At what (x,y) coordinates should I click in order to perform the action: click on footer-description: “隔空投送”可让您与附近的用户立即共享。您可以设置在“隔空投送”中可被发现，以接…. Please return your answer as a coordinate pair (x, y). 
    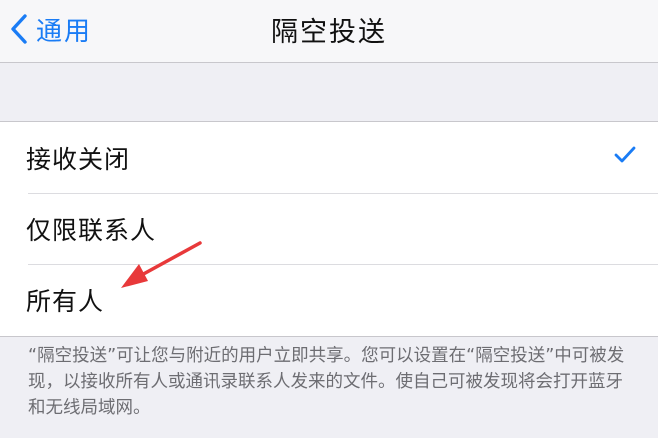
    Looking at the image, I should click on (326, 382).